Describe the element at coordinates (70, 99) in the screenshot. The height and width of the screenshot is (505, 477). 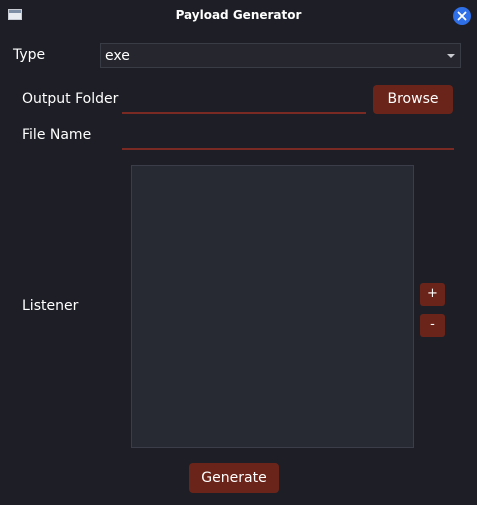
I see `output-folder-label: Output Folder` at that location.